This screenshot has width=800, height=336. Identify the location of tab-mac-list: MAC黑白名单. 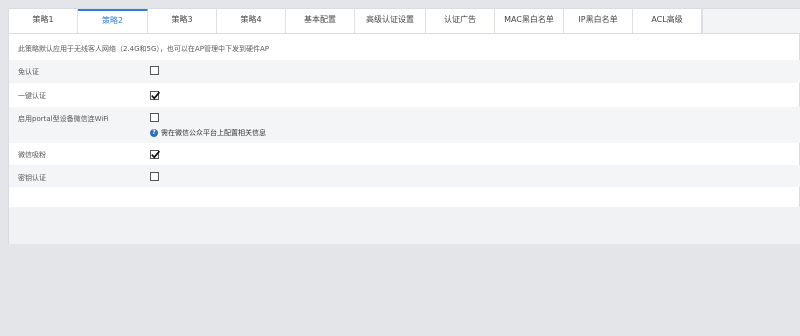
(529, 21).